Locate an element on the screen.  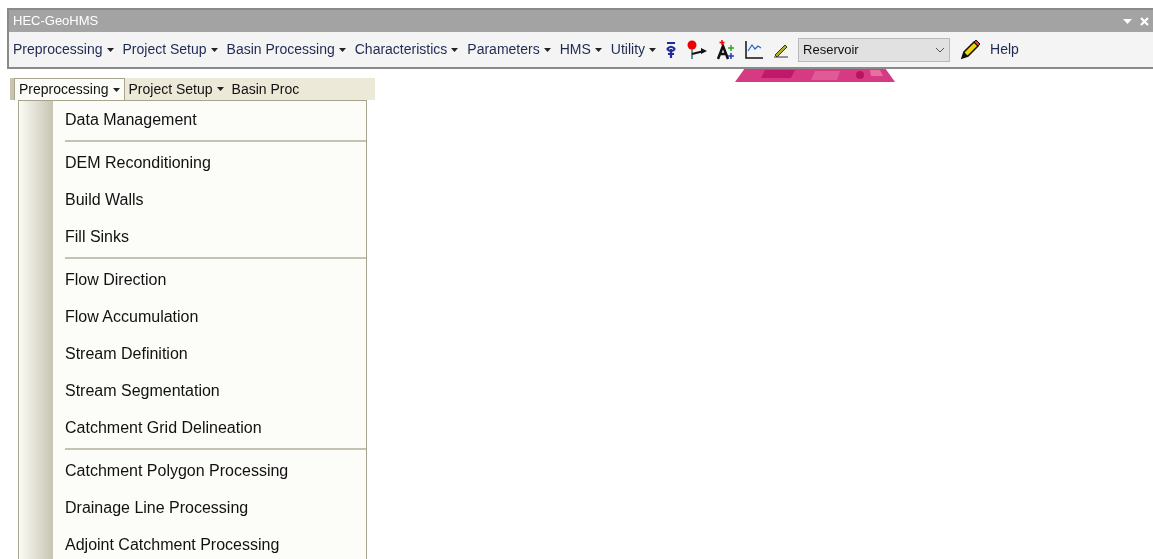
window-title: HEC-GeoHMS is located at coordinates (56, 21).